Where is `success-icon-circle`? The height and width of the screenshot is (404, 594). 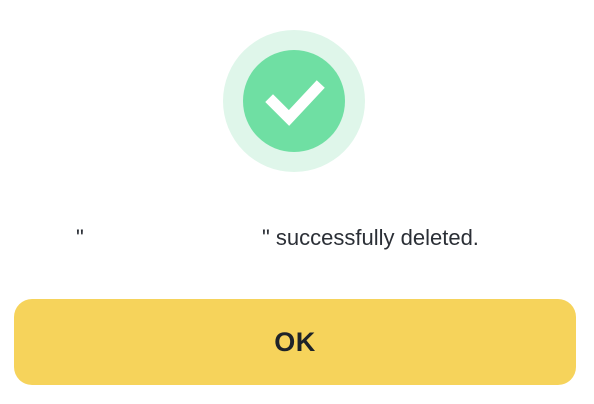 success-icon-circle is located at coordinates (294, 101).